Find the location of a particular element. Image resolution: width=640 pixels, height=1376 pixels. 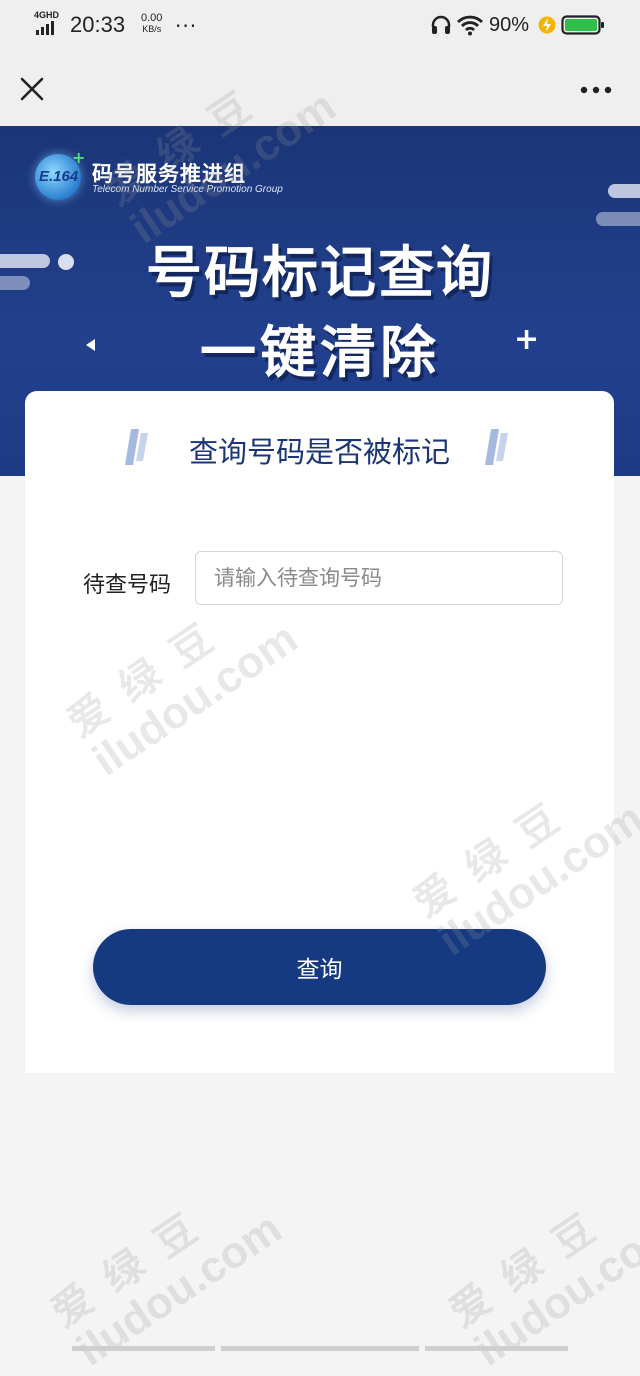

phone-number-label: 待查号码 is located at coordinates (127, 585).